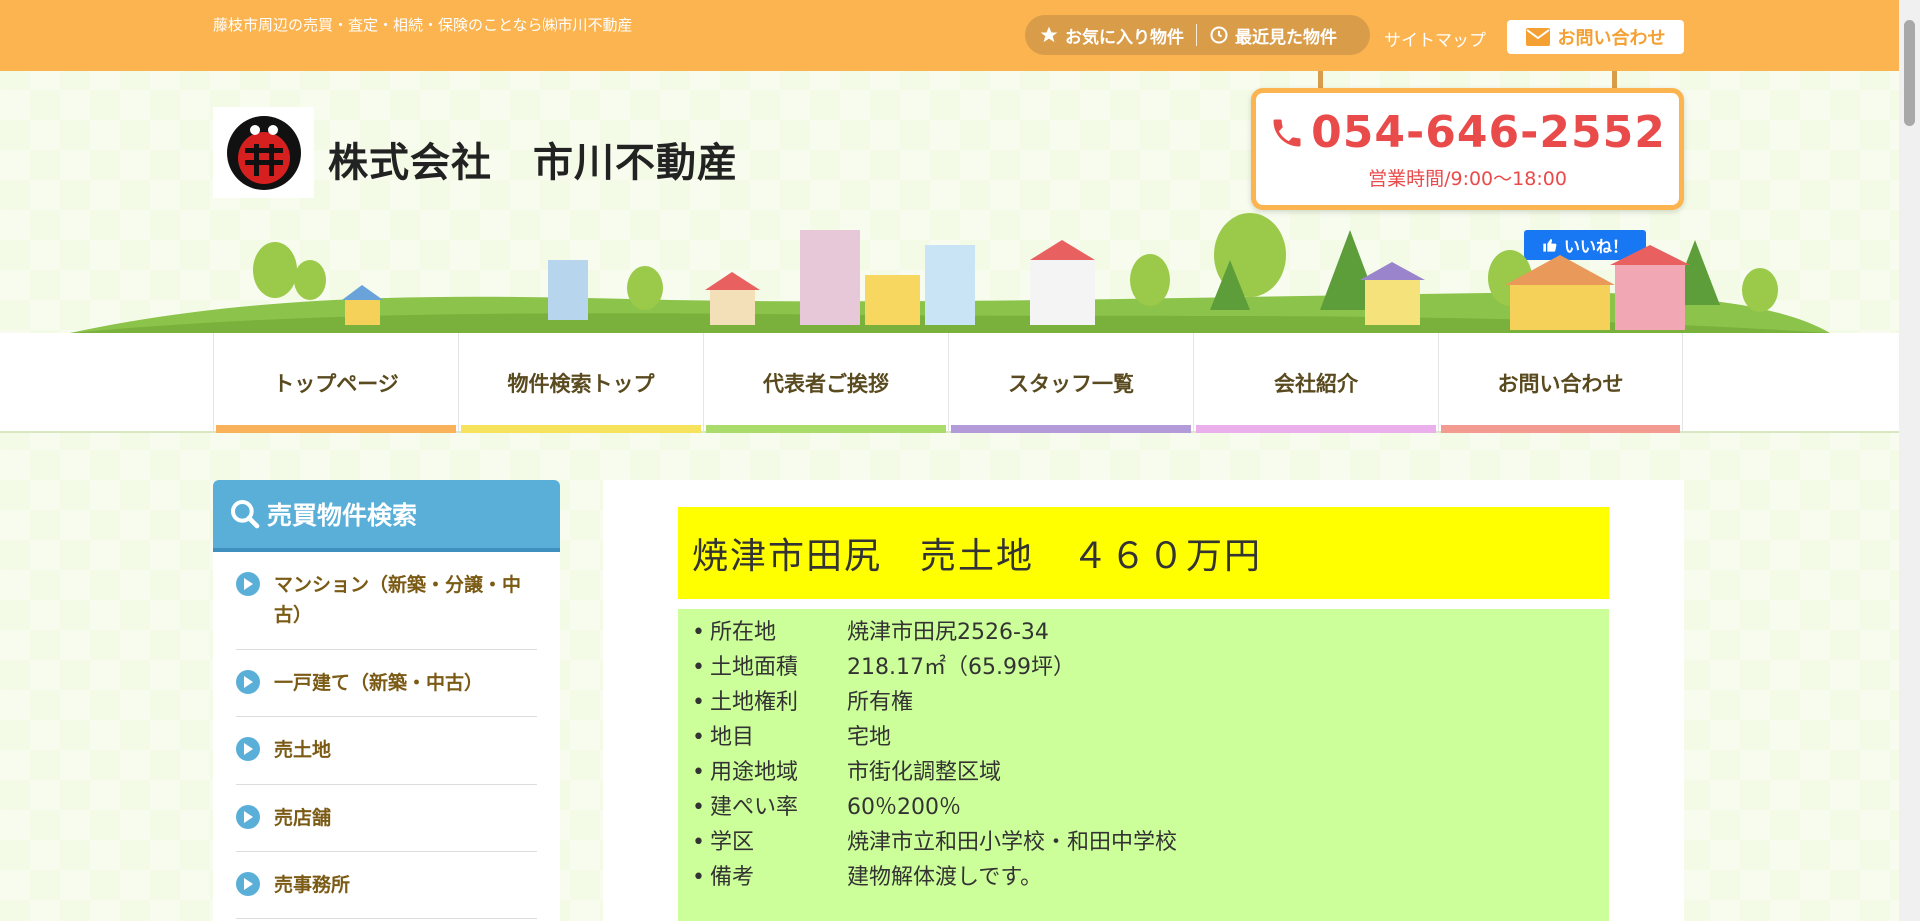 This screenshot has width=1920, height=921. Describe the element at coordinates (945, 877) in the screenshot. I see `detail-value: 建物解体渡しです。` at that location.